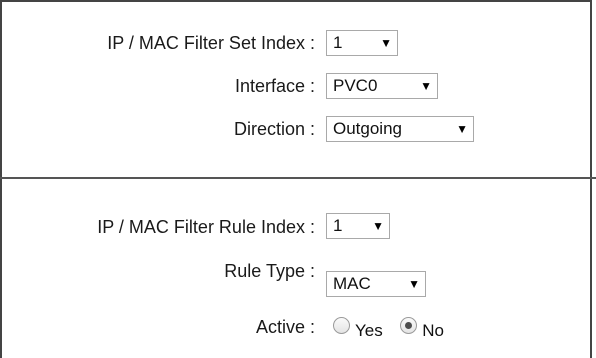 This screenshot has width=596, height=358. I want to click on active-label: Active :, so click(285, 327).